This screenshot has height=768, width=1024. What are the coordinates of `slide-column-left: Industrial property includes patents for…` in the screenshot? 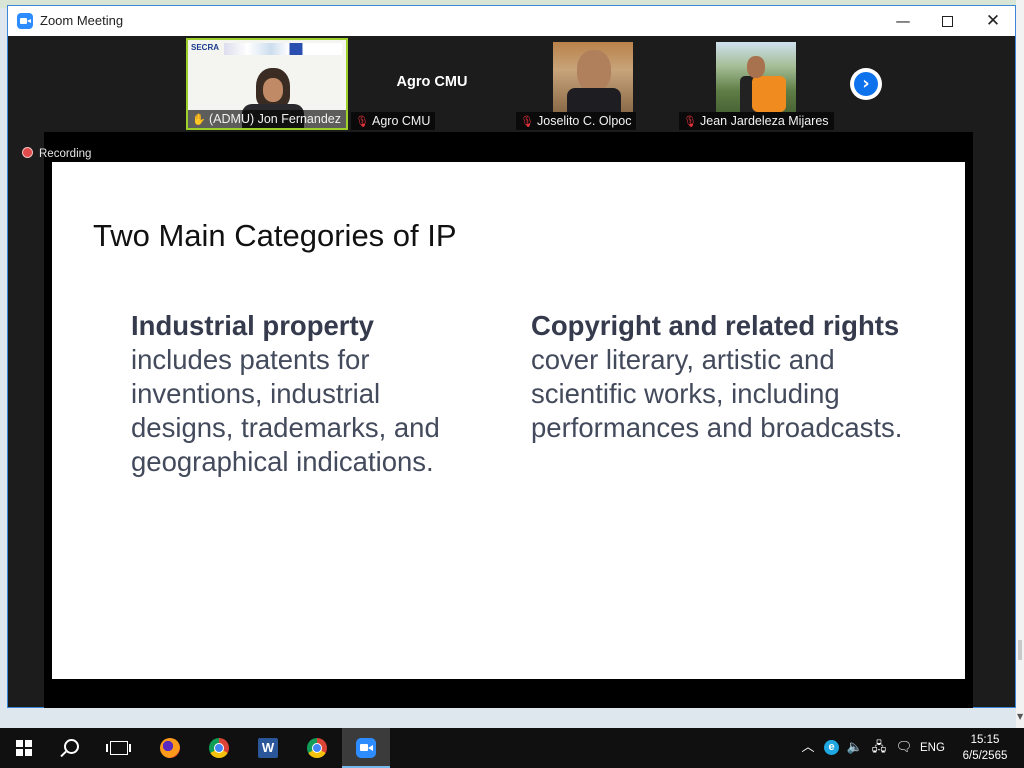 It's located at (301, 394).